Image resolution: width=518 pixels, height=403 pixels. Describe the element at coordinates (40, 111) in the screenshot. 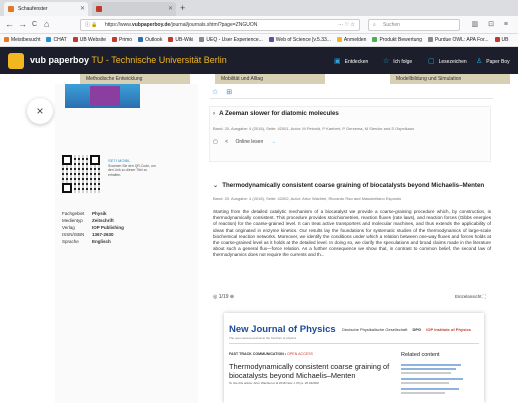

I see `close-button: ×` at that location.